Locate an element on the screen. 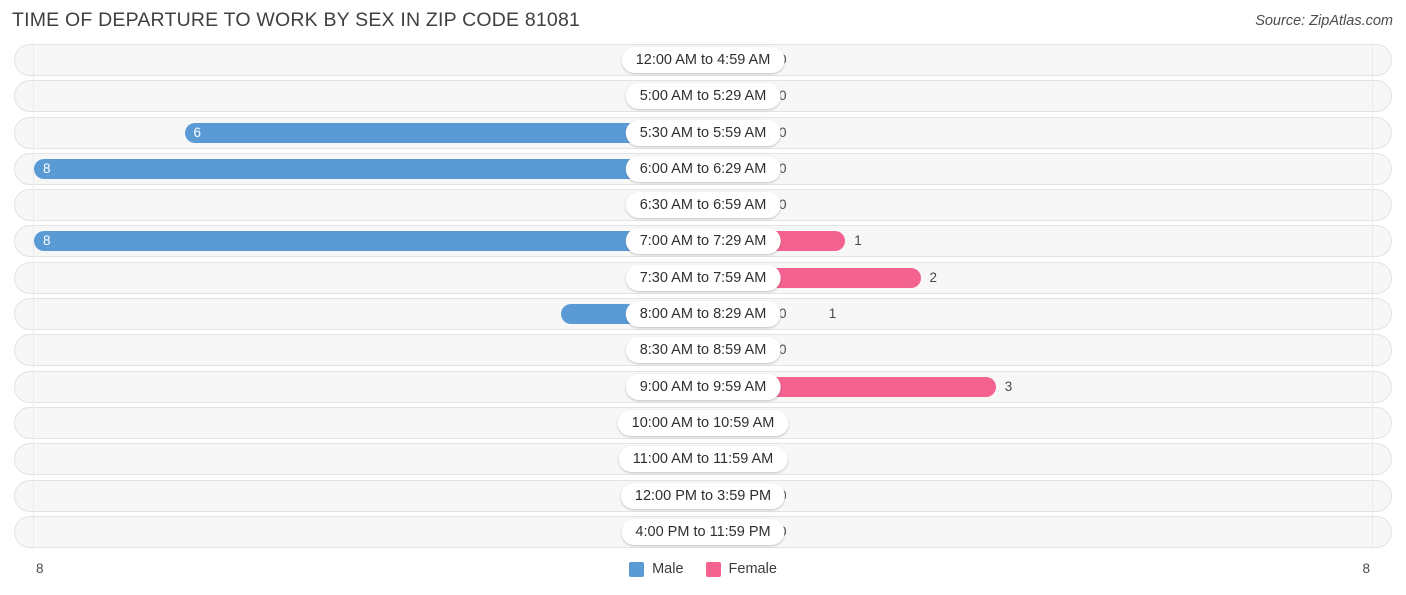 The image size is (1406, 595). male-value-label: 6 is located at coordinates (197, 132).